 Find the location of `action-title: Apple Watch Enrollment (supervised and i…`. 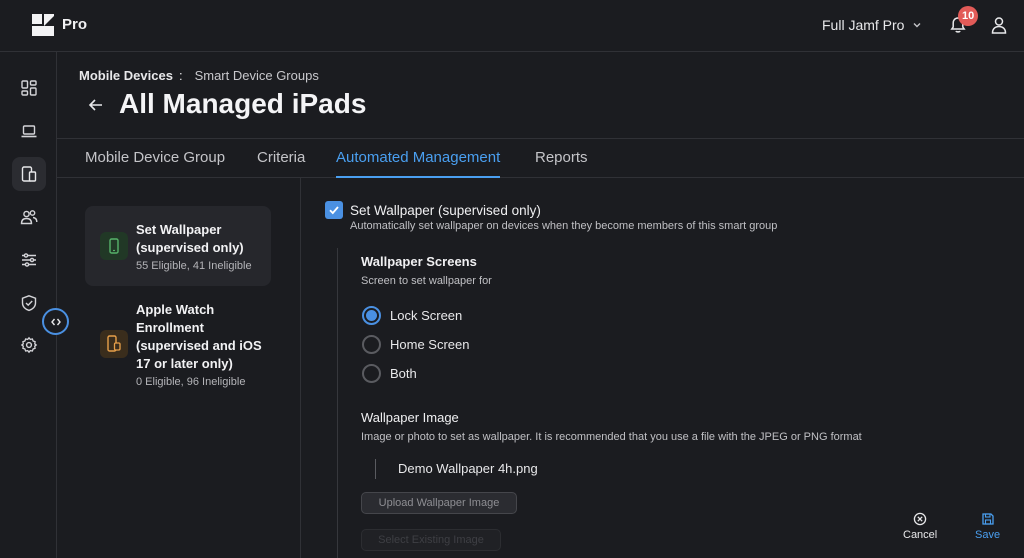

action-title: Apple Watch Enrollment (supervised and i… is located at coordinates (199, 336).